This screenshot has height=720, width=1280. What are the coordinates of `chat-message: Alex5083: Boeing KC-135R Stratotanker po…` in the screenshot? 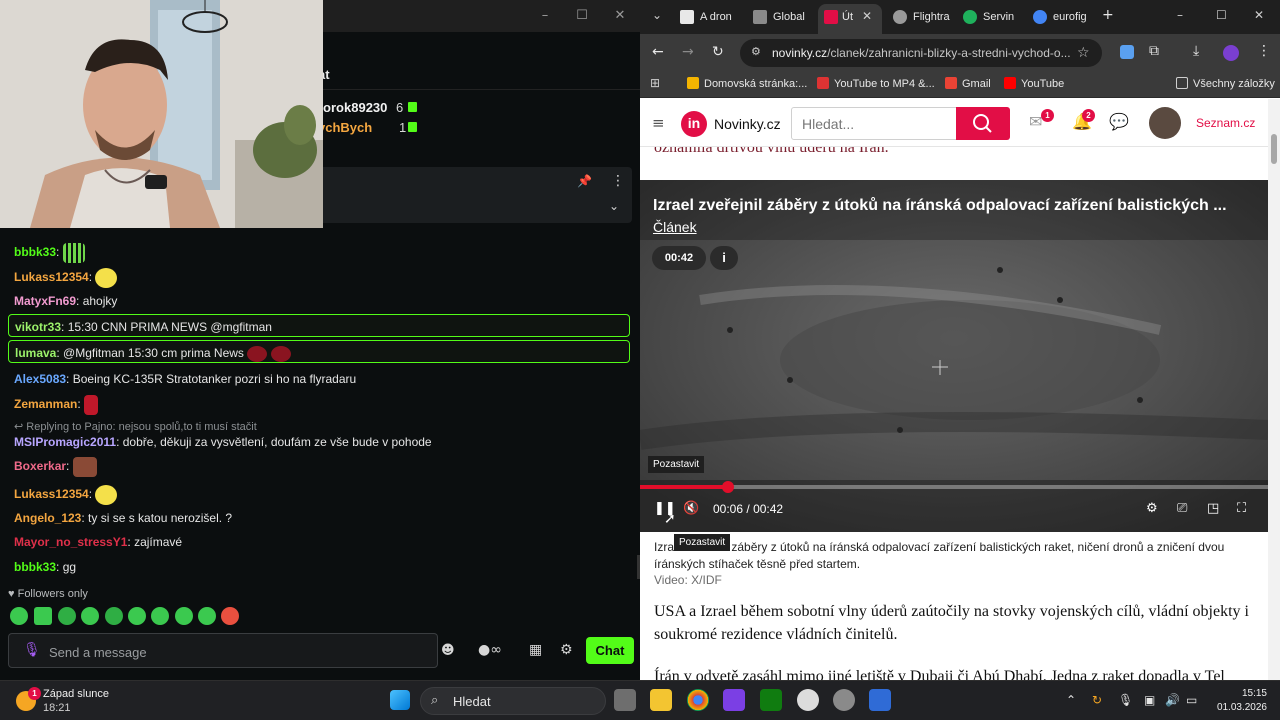 It's located at (185, 379).